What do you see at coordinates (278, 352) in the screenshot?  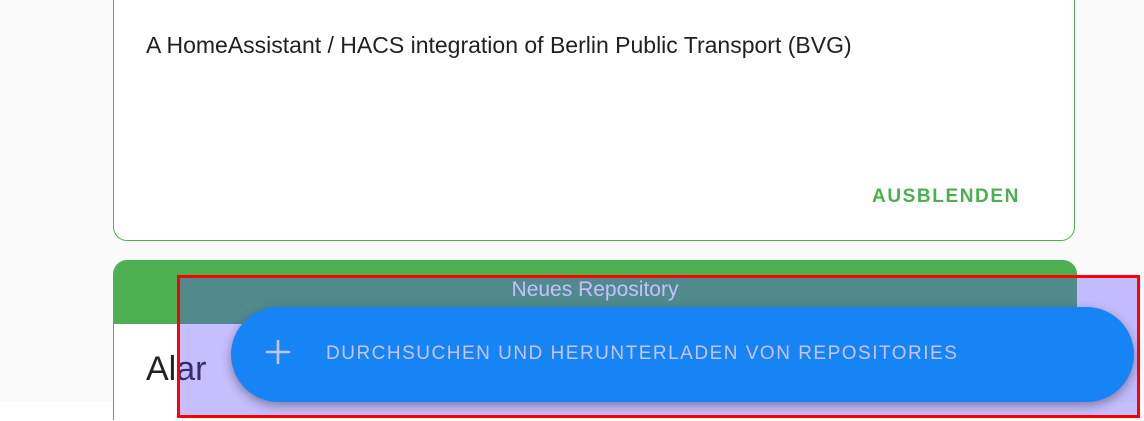 I see `plus-icon` at bounding box center [278, 352].